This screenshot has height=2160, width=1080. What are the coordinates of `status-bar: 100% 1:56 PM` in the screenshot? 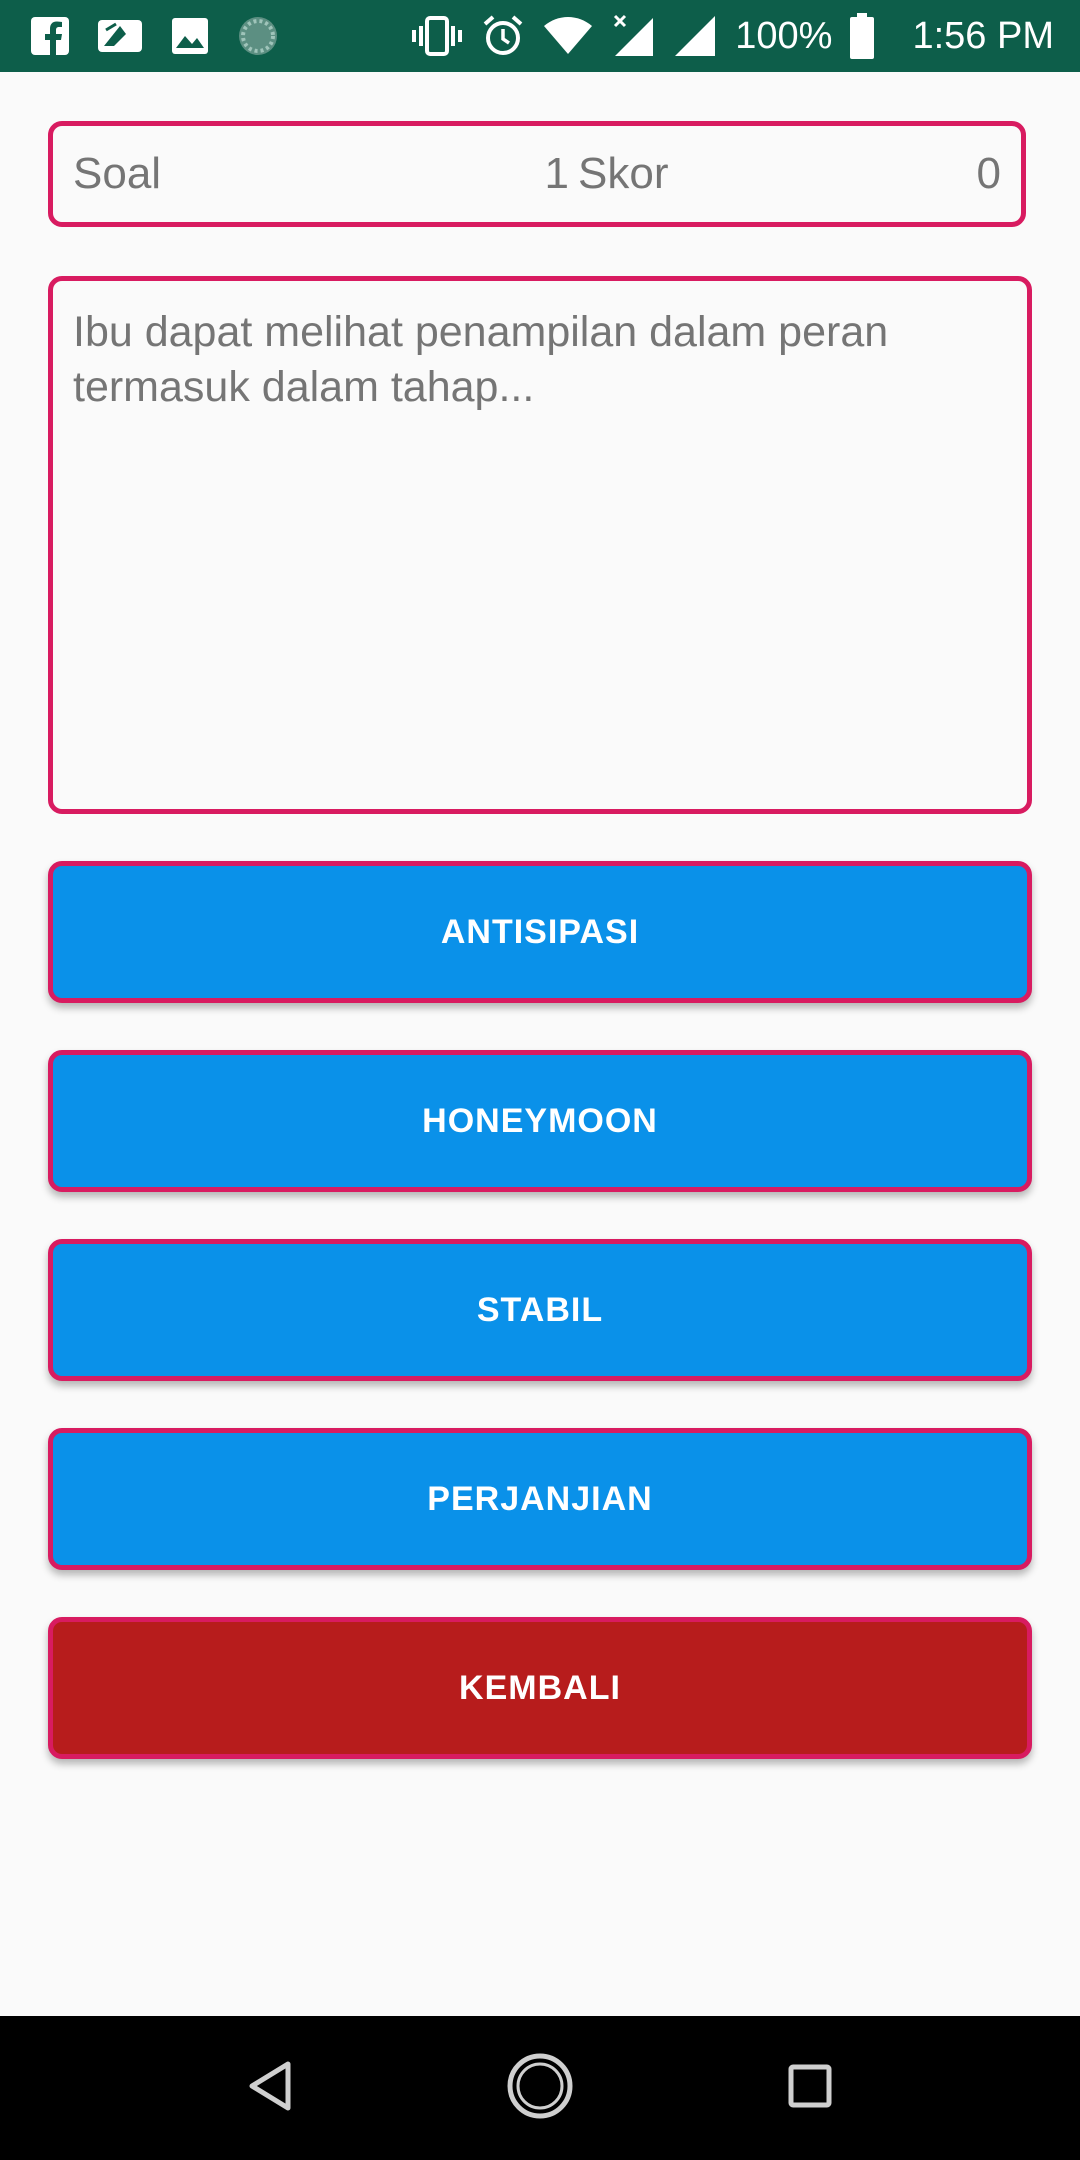 It's located at (540, 36).